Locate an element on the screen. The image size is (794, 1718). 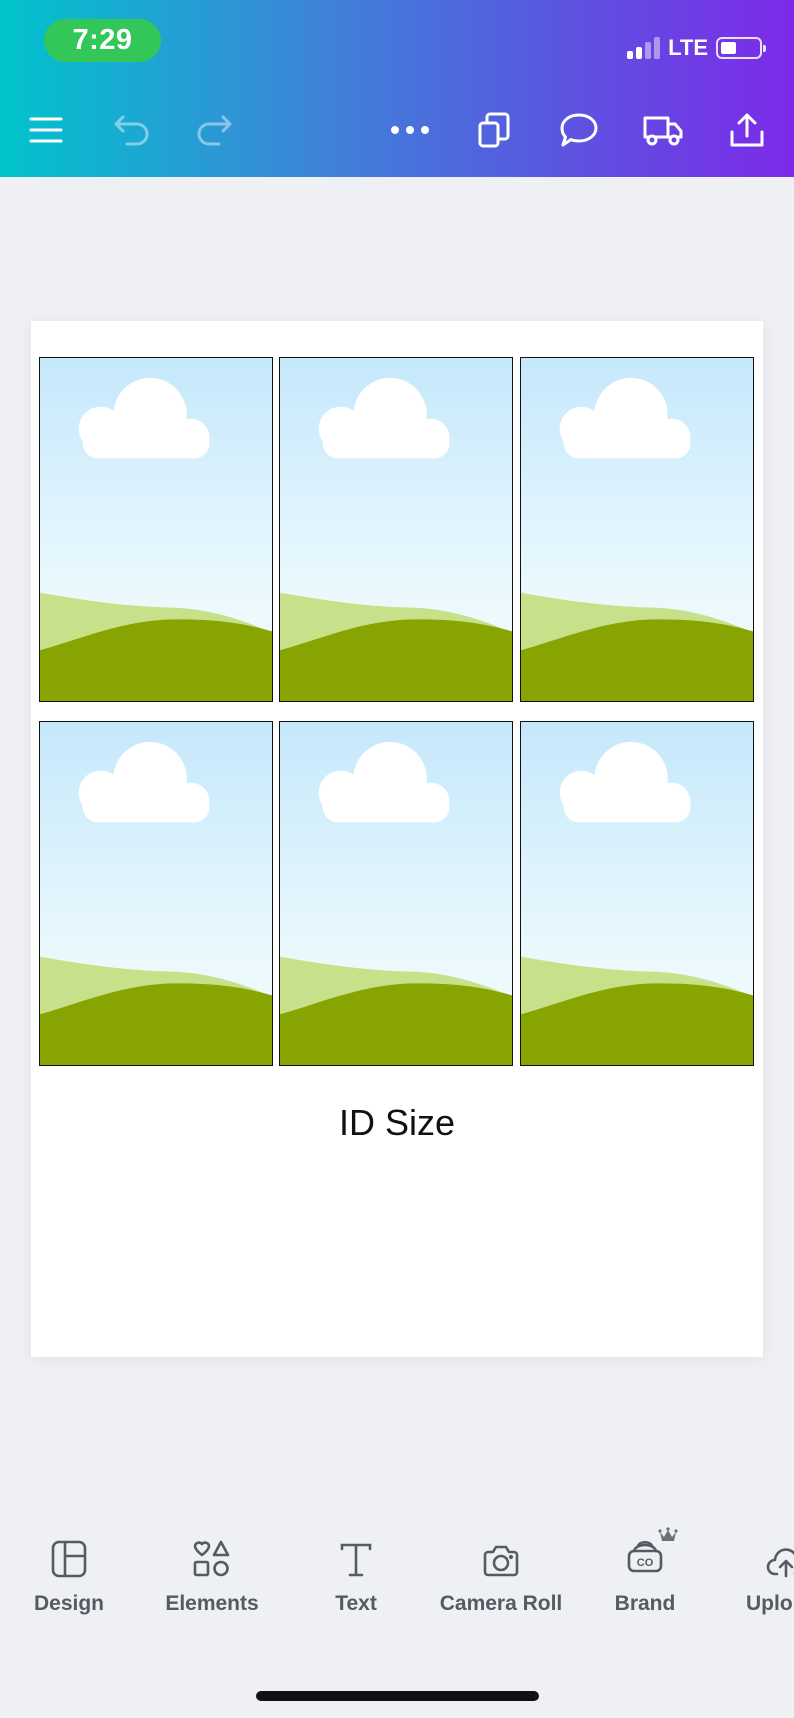
battery-icon is located at coordinates (741, 48).